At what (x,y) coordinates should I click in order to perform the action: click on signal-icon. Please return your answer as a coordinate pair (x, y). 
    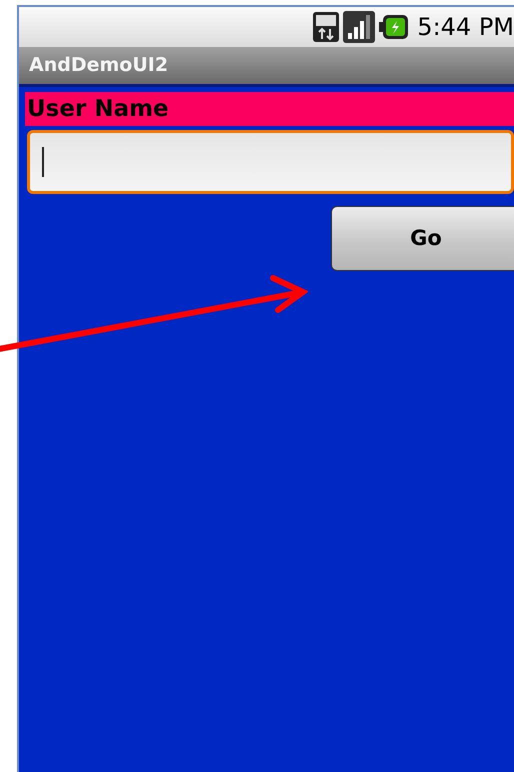
    Looking at the image, I should click on (359, 27).